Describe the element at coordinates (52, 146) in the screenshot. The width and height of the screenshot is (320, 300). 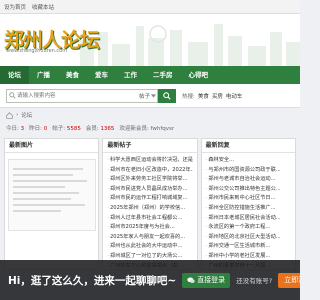
I see `panel-title: 最新图片` at that location.